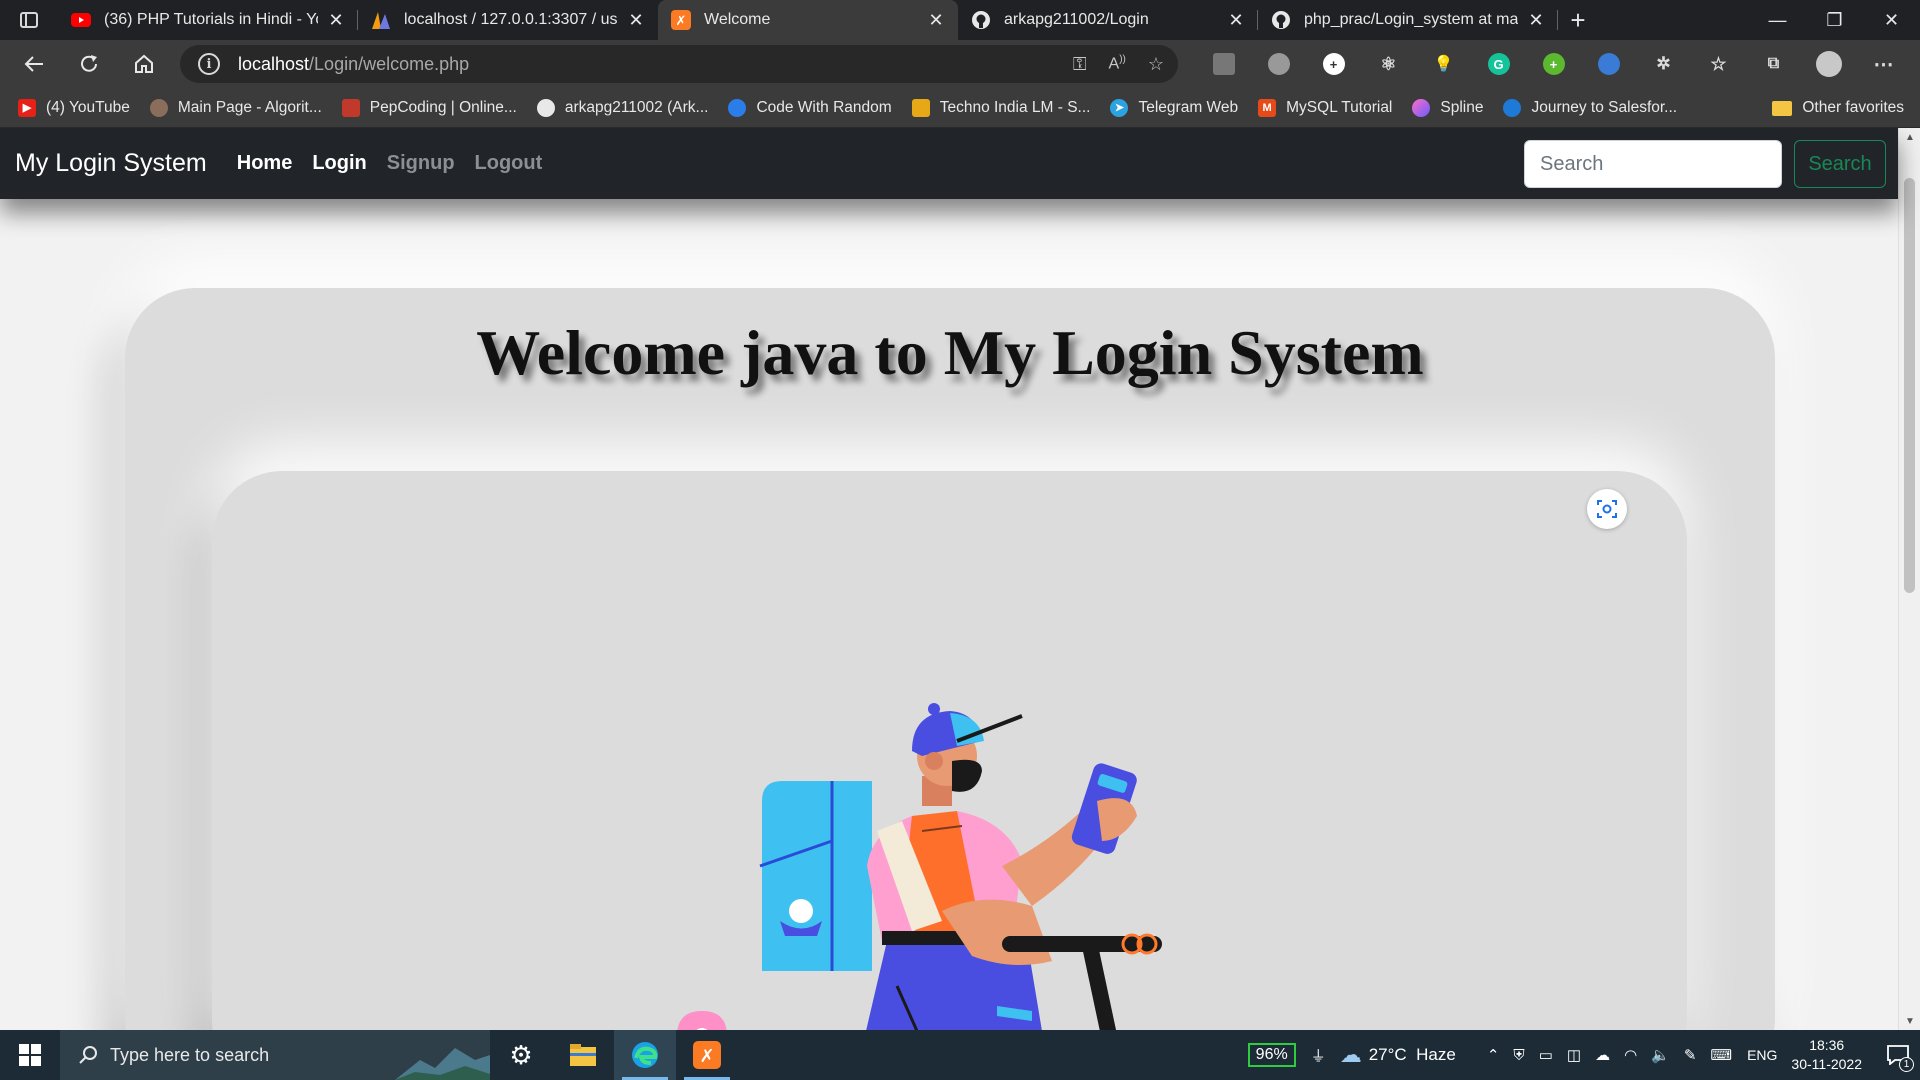 Image resolution: width=1920 pixels, height=1080 pixels. What do you see at coordinates (1443, 64) in the screenshot?
I see `bulb-icon: 💡` at bounding box center [1443, 64].